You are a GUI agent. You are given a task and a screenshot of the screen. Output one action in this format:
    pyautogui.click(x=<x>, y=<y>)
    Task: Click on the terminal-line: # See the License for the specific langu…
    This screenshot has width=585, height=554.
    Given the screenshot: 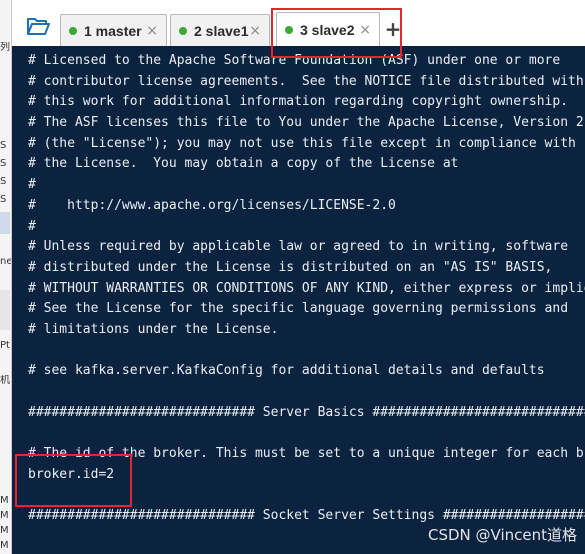 What is the action you would take?
    pyautogui.click(x=298, y=309)
    